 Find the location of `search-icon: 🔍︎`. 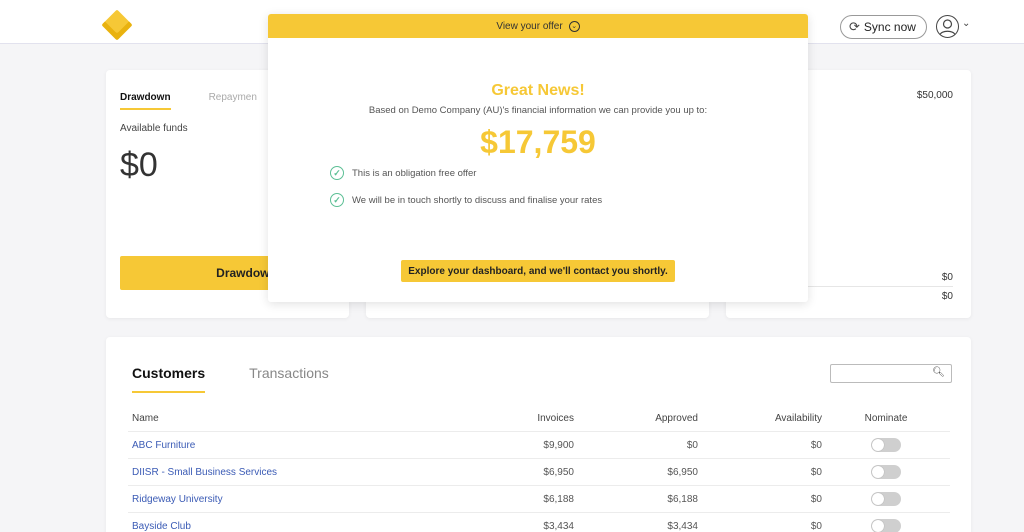

search-icon: 🔍︎ is located at coordinates (938, 372).